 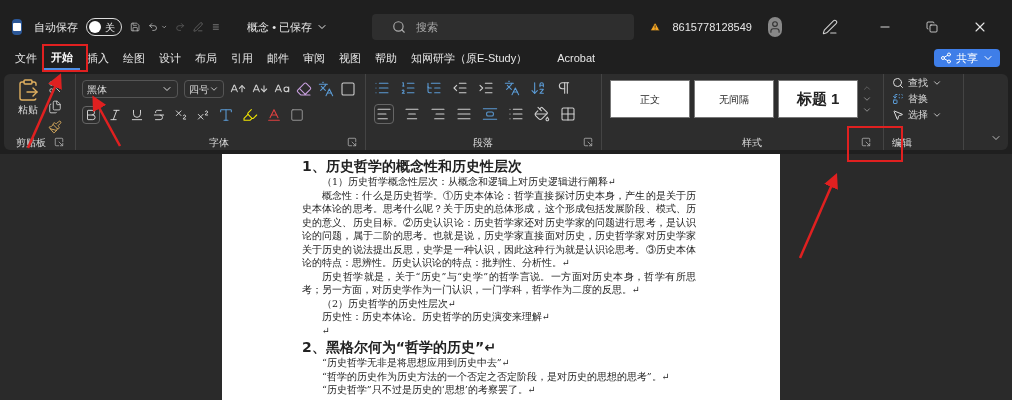 What do you see at coordinates (482, 142) in the screenshot?
I see `group-label: 段落` at bounding box center [482, 142].